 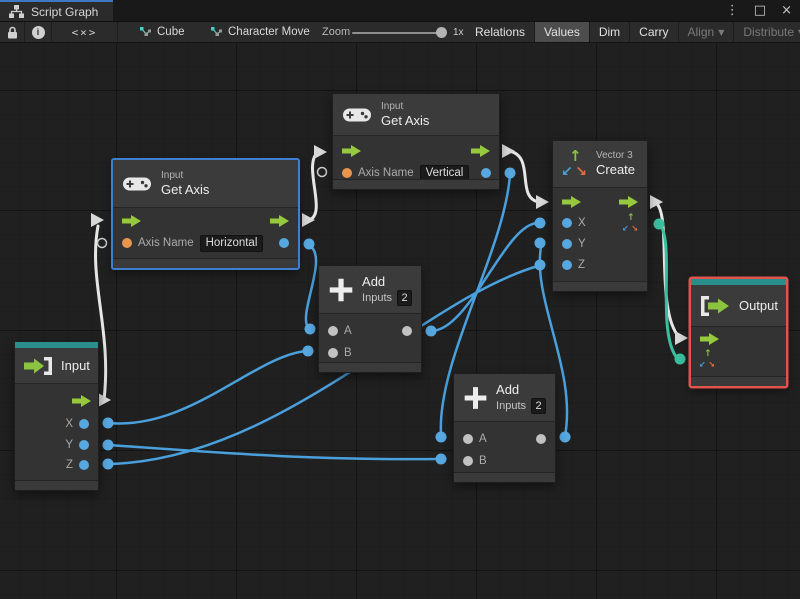 What do you see at coordinates (738, 306) in the screenshot?
I see `node-header: Output` at bounding box center [738, 306].